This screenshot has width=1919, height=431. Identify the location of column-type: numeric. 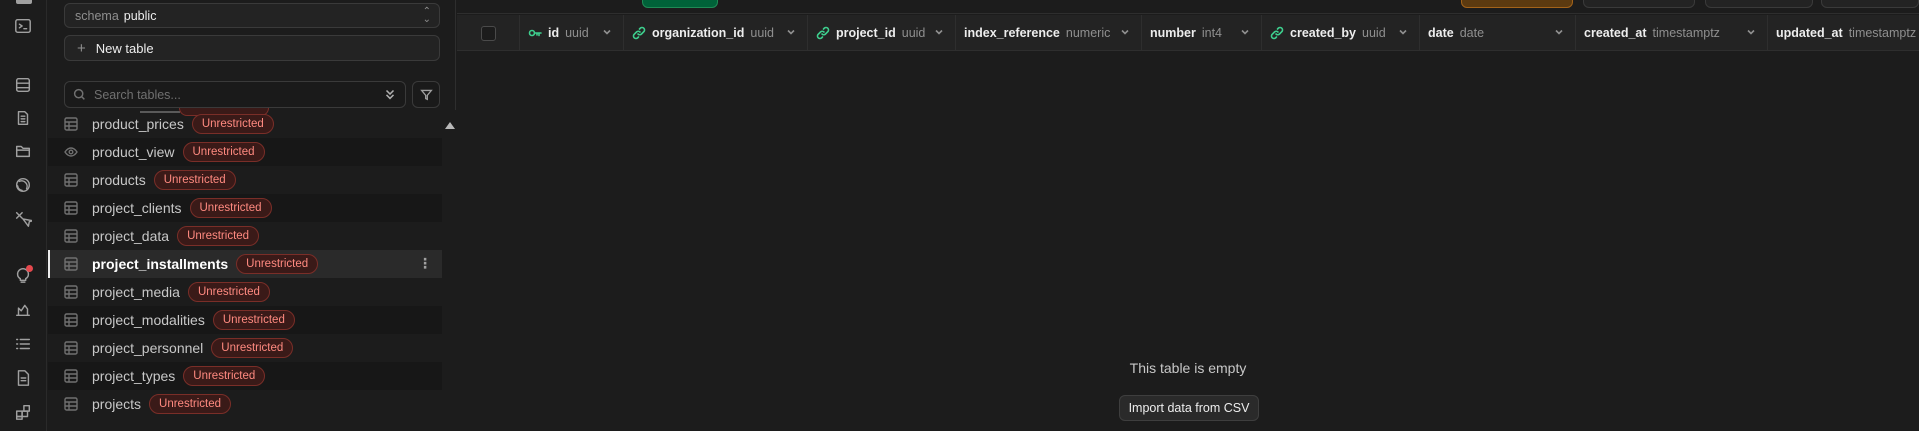
(1088, 33).